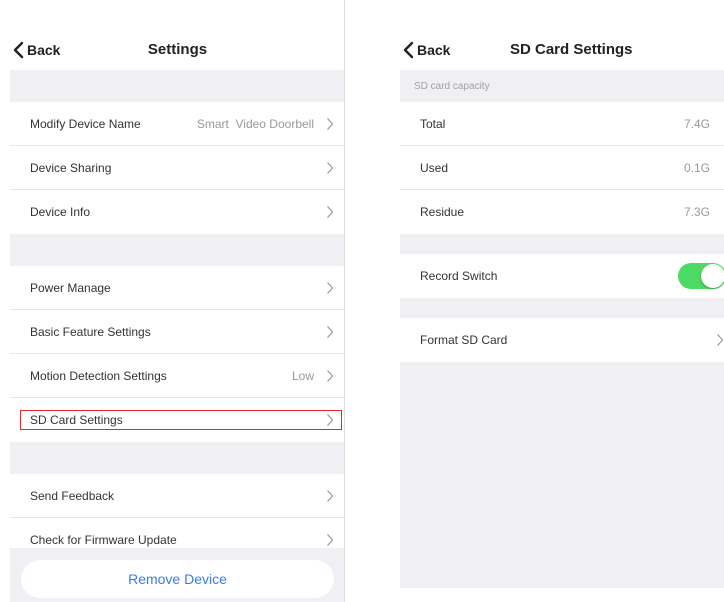  I want to click on motion-detection-settings-row: Motion Detection Settings Low, so click(177, 376).